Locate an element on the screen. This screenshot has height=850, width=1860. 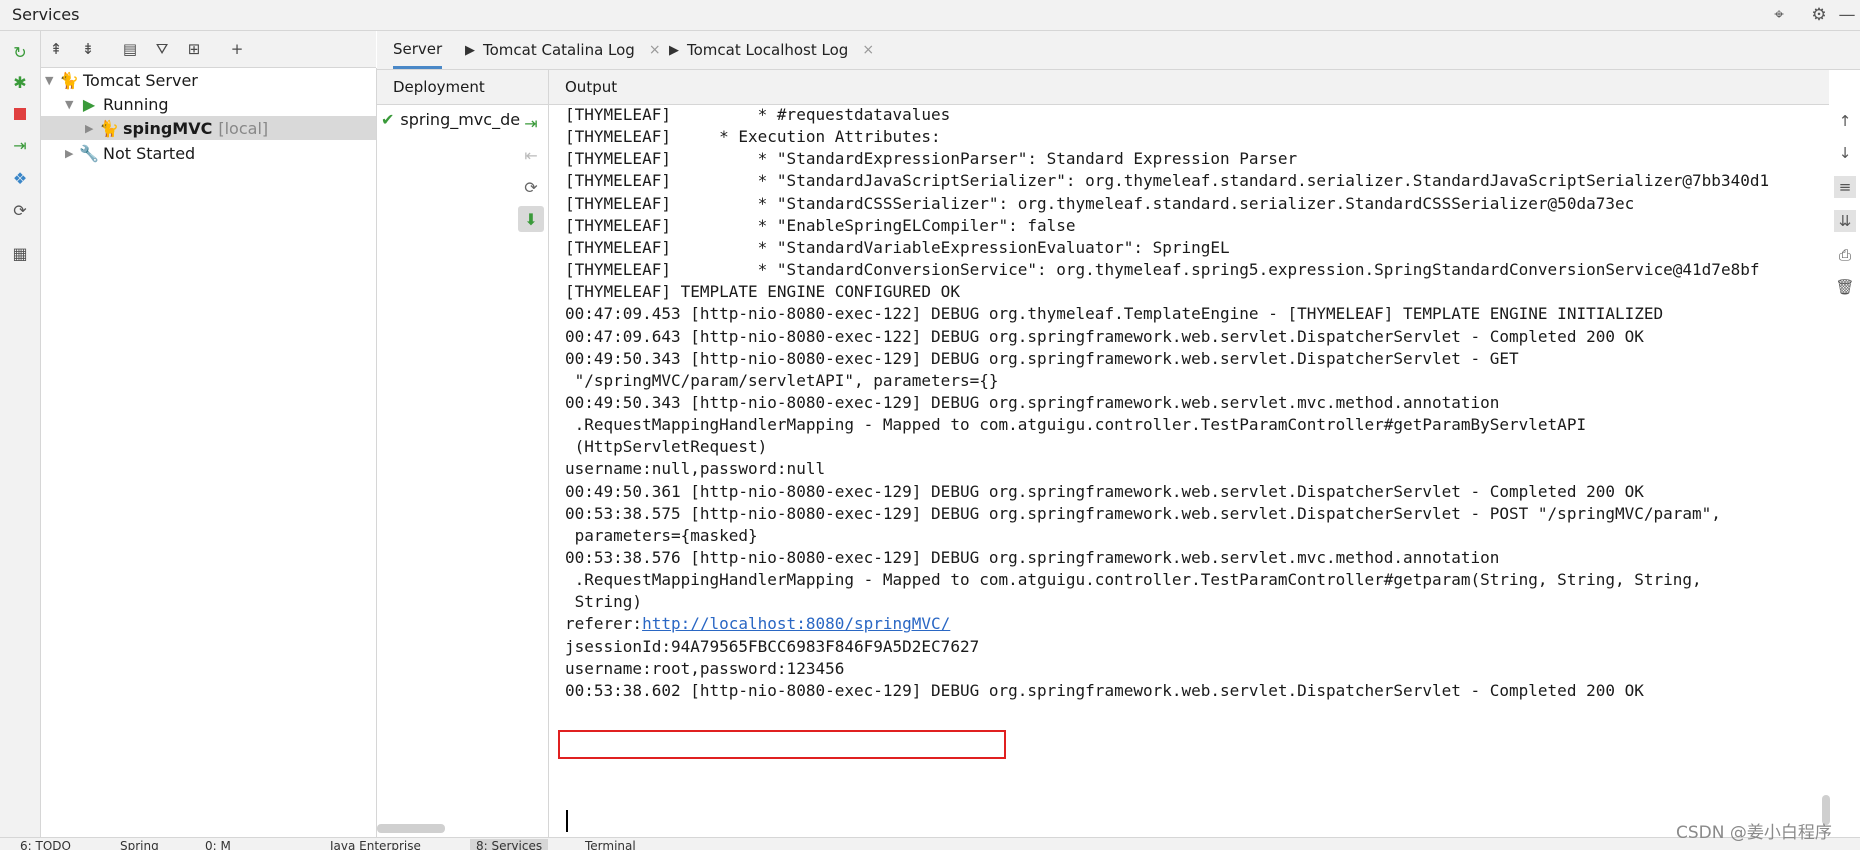
tree-node-label: Not Started is located at coordinates (149, 153).